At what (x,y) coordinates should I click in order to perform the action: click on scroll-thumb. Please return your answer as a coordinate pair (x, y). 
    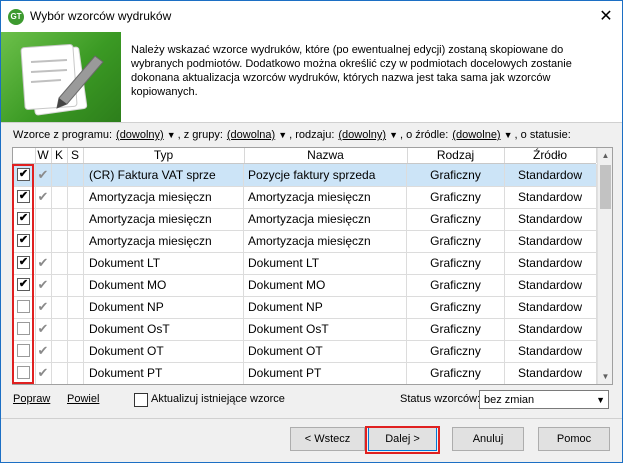
    Looking at the image, I should click on (605, 187).